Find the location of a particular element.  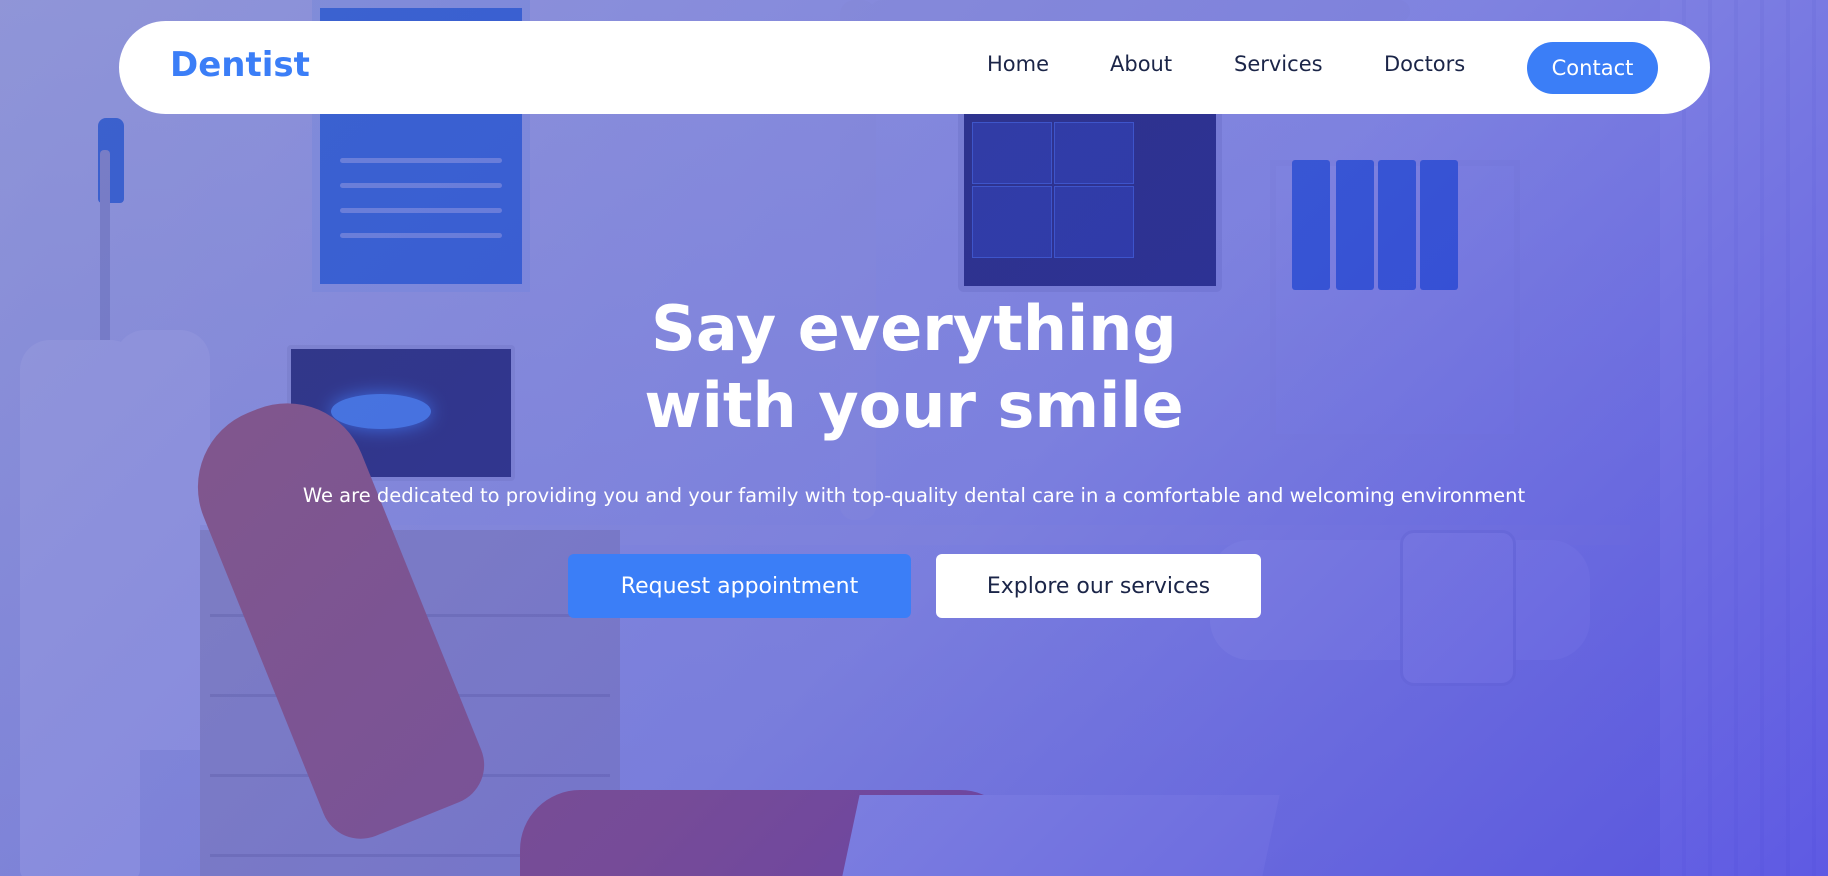

brand-logo: Dentist is located at coordinates (240, 65).